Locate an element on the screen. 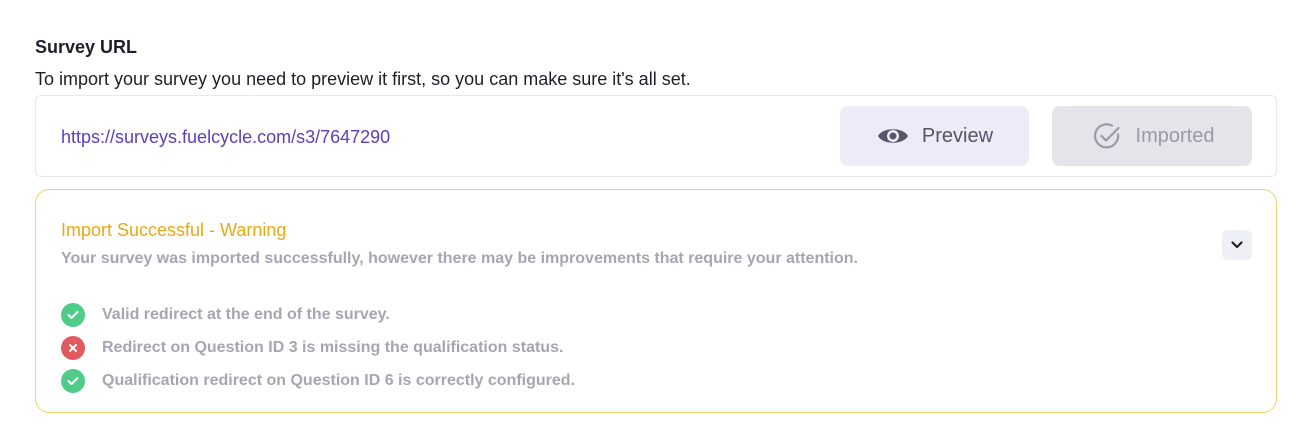 The width and height of the screenshot is (1309, 426). eye-icon is located at coordinates (893, 136).